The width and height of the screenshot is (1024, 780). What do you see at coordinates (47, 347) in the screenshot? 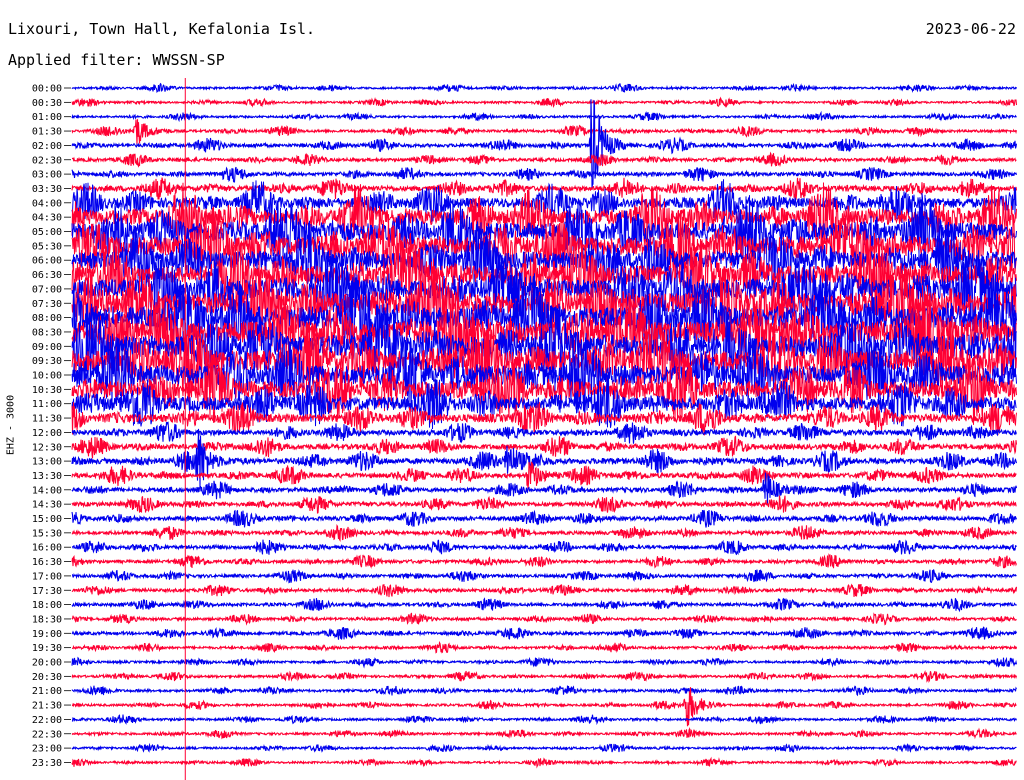
I see `time-tick-label: 09:00` at bounding box center [47, 347].